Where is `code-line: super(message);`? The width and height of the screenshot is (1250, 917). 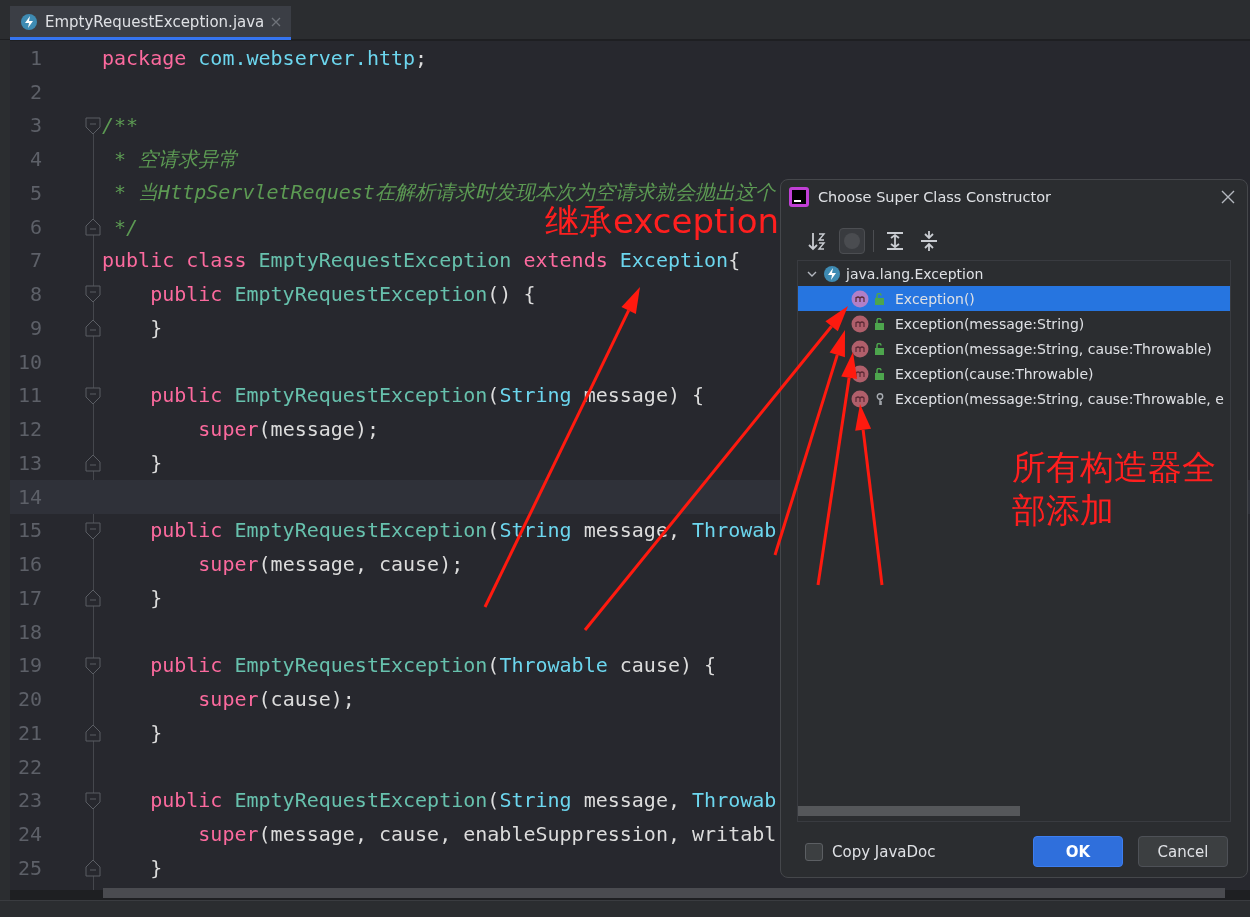
code-line: super(message); is located at coordinates (288, 429).